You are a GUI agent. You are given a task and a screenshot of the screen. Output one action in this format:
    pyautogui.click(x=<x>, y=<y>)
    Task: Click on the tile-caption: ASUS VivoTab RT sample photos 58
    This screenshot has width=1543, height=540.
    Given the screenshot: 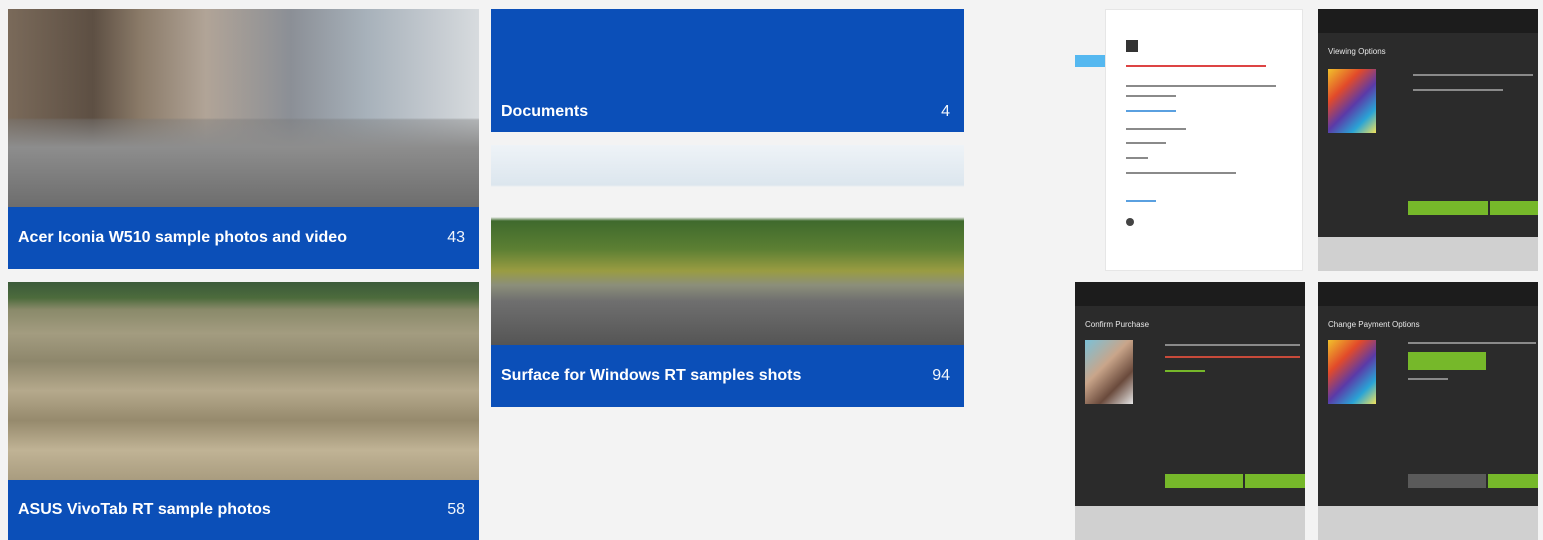 What is the action you would take?
    pyautogui.click(x=243, y=510)
    